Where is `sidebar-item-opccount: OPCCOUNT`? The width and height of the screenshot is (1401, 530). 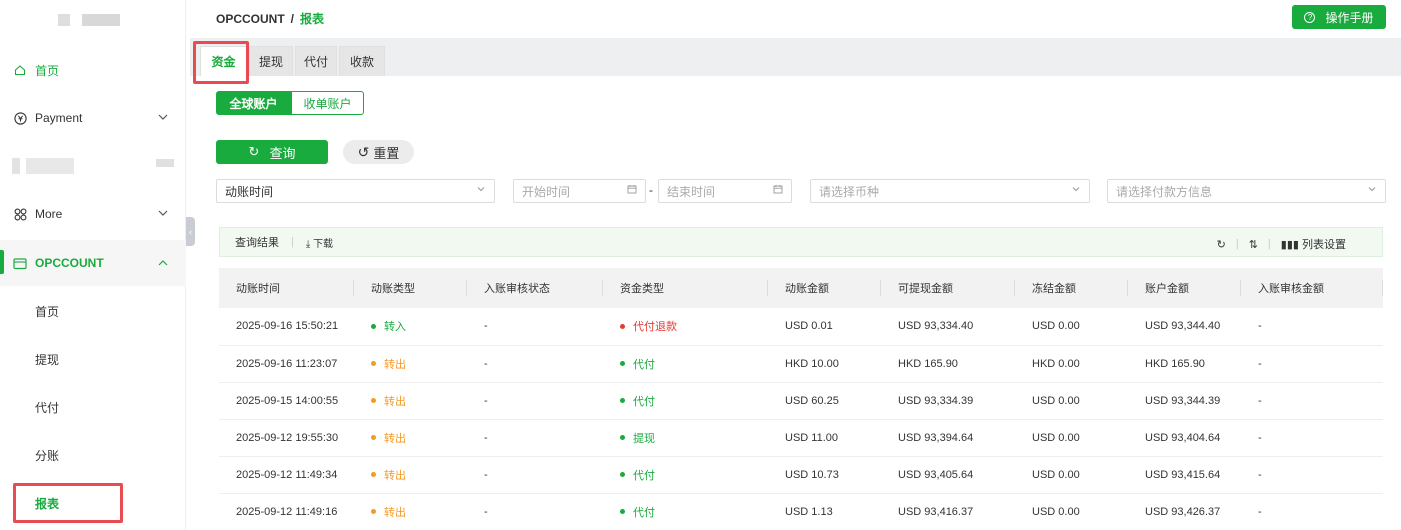
sidebar-item-opccount: OPCCOUNT is located at coordinates (93, 263).